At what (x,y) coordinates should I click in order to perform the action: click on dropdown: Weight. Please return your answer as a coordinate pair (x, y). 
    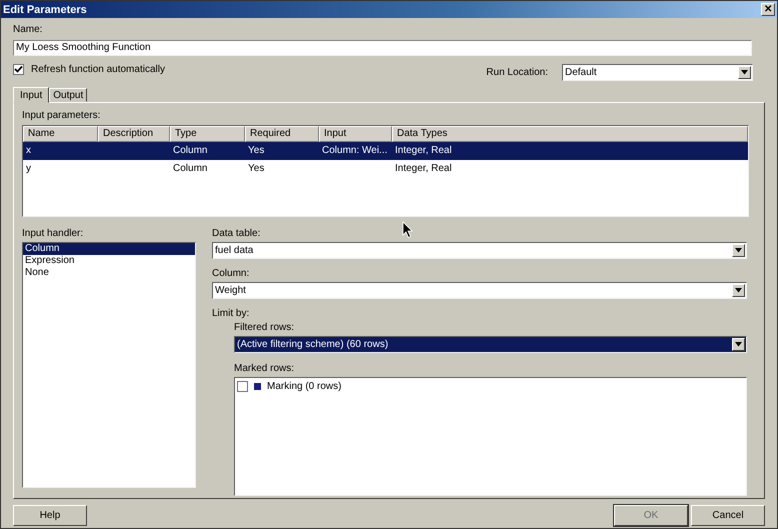
    Looking at the image, I should click on (479, 290).